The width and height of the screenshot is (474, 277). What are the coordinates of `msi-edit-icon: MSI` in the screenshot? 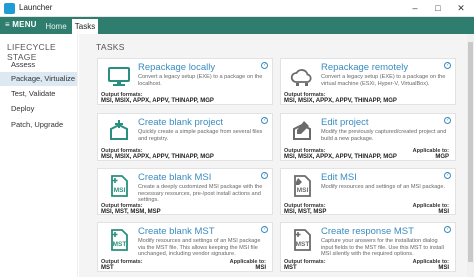 It's located at (302, 186).